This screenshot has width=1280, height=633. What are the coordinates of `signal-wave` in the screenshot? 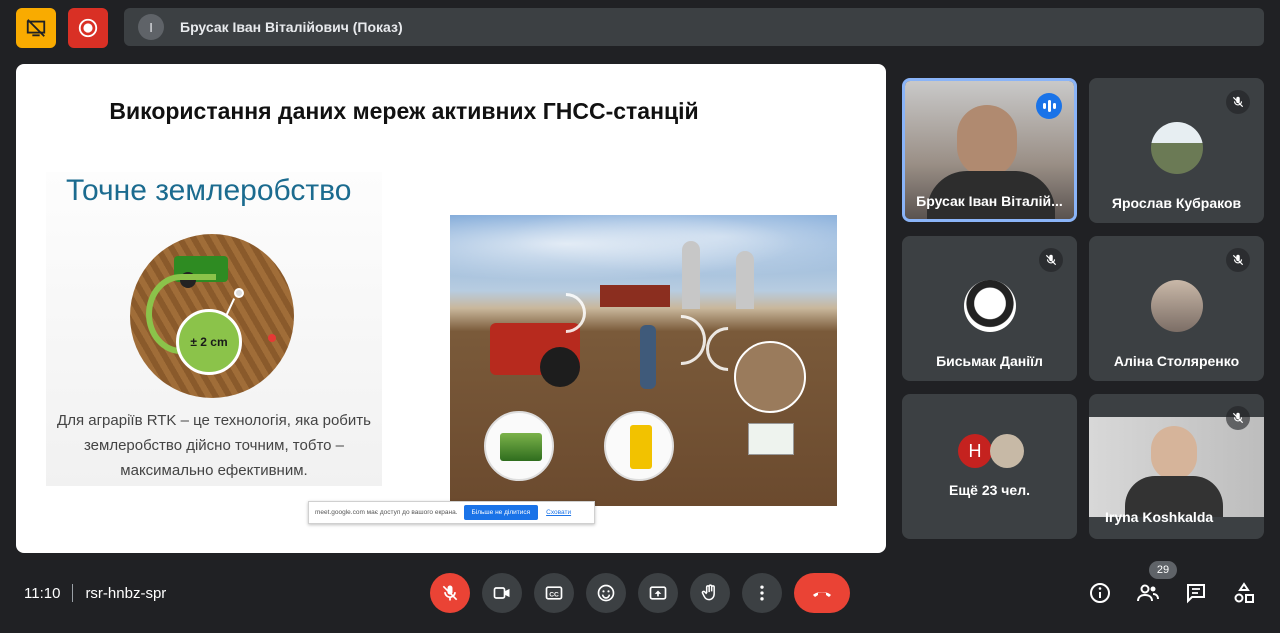 It's located at (681, 340).